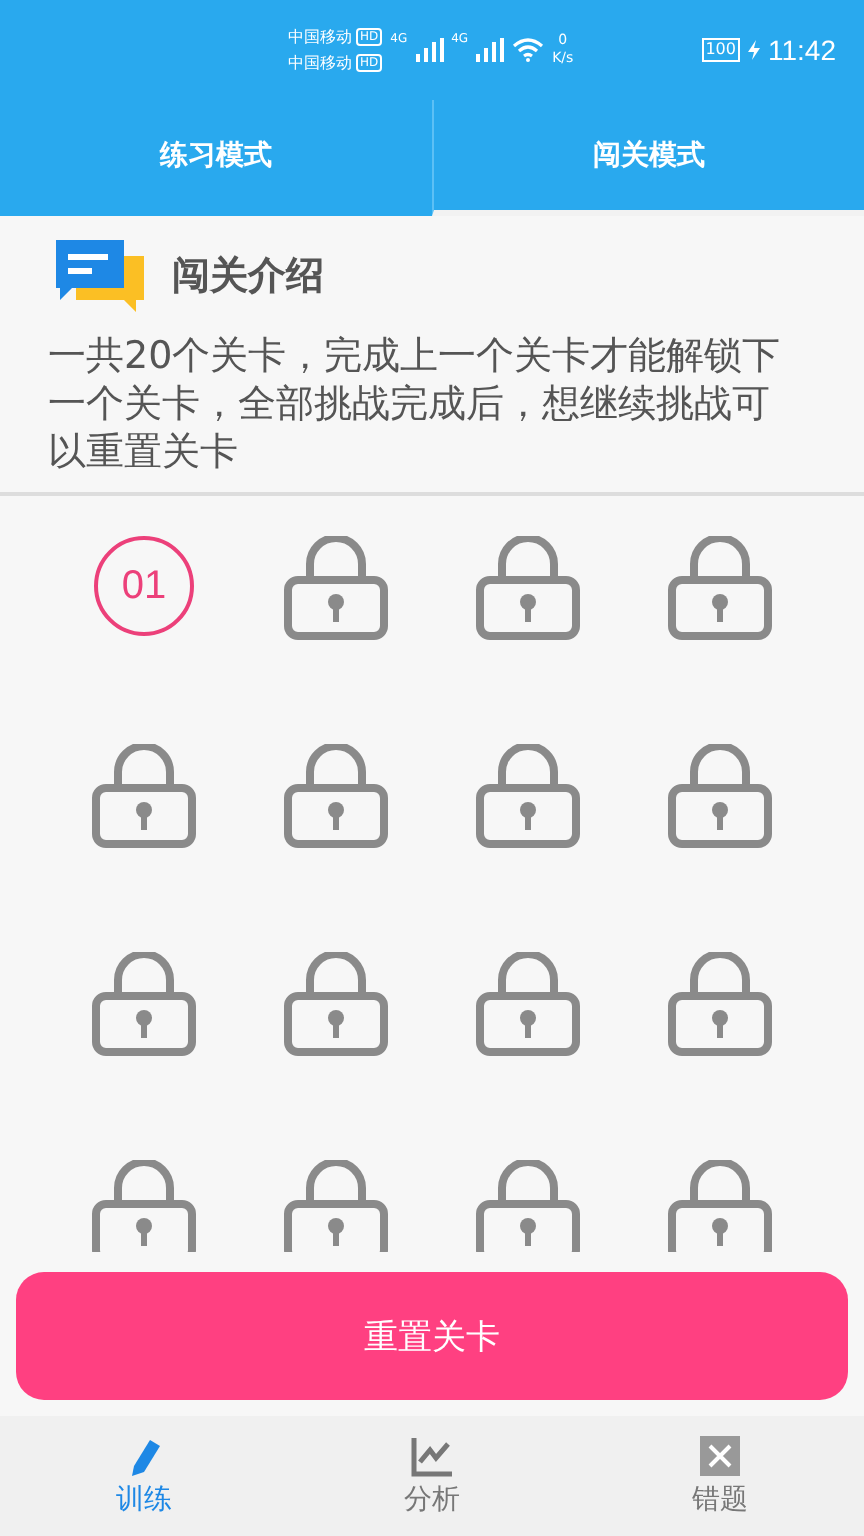 This screenshot has width=864, height=1536. What do you see at coordinates (647, 158) in the screenshot?
I see `mode-tab: 闯关模式` at bounding box center [647, 158].